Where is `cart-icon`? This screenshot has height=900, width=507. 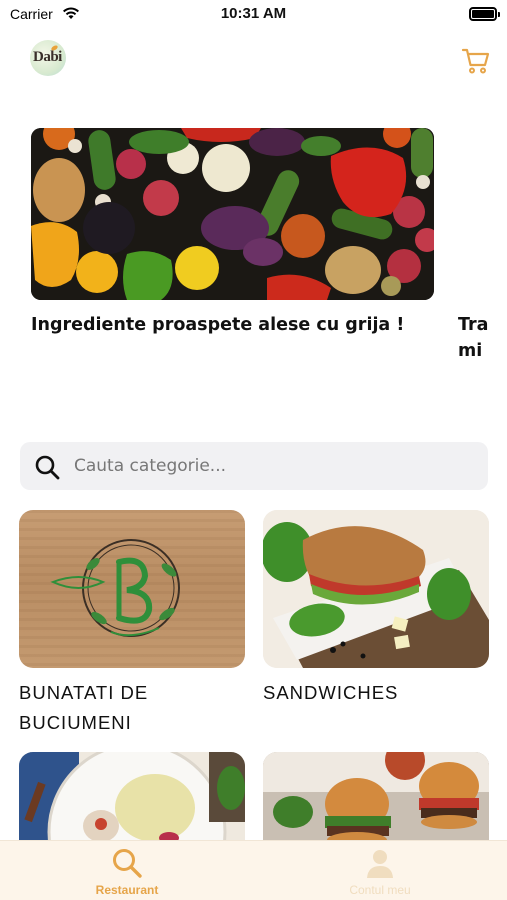 cart-icon is located at coordinates (476, 61).